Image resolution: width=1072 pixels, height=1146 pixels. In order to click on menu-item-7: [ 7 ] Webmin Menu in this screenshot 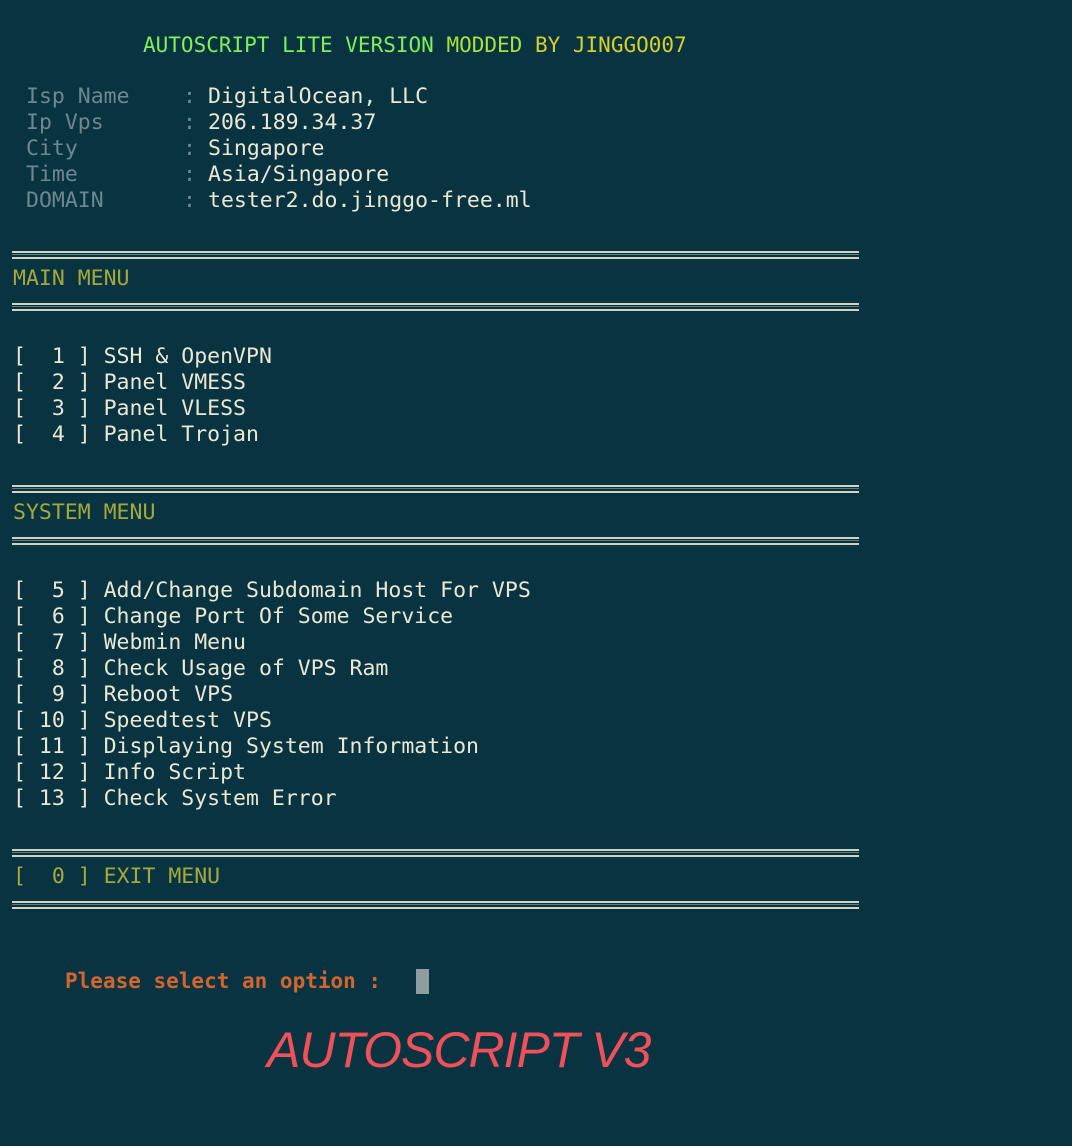, I will do `click(129, 643)`.